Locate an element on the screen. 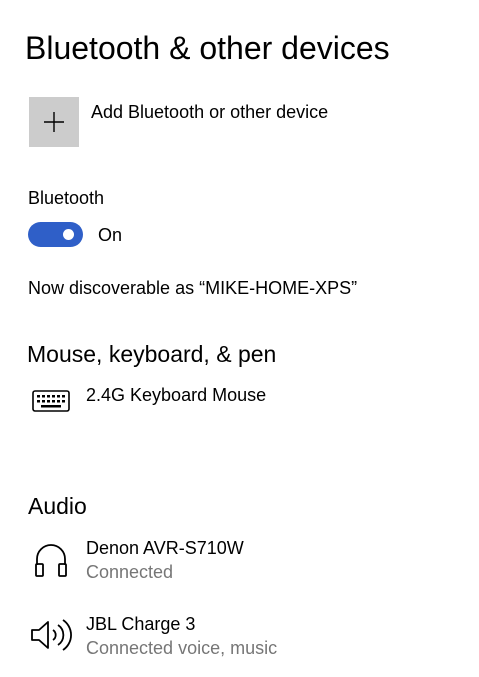  page-title: Bluetooth & other devices is located at coordinates (207, 48).